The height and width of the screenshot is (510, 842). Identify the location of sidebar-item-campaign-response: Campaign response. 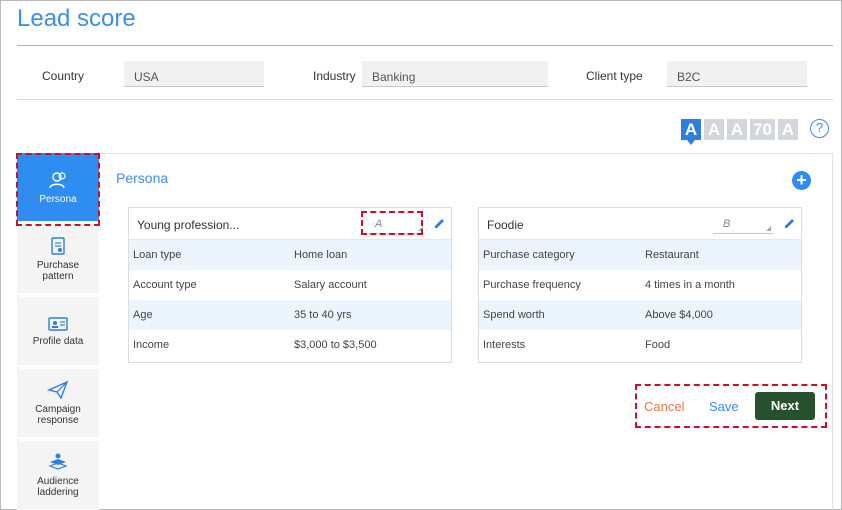
(58, 404).